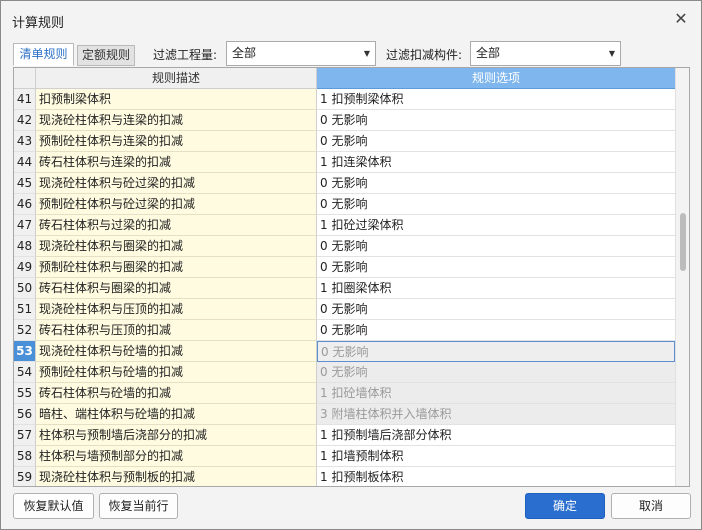 This screenshot has height=530, width=702. I want to click on rule-description: 扣预制梁体积, so click(176, 99).